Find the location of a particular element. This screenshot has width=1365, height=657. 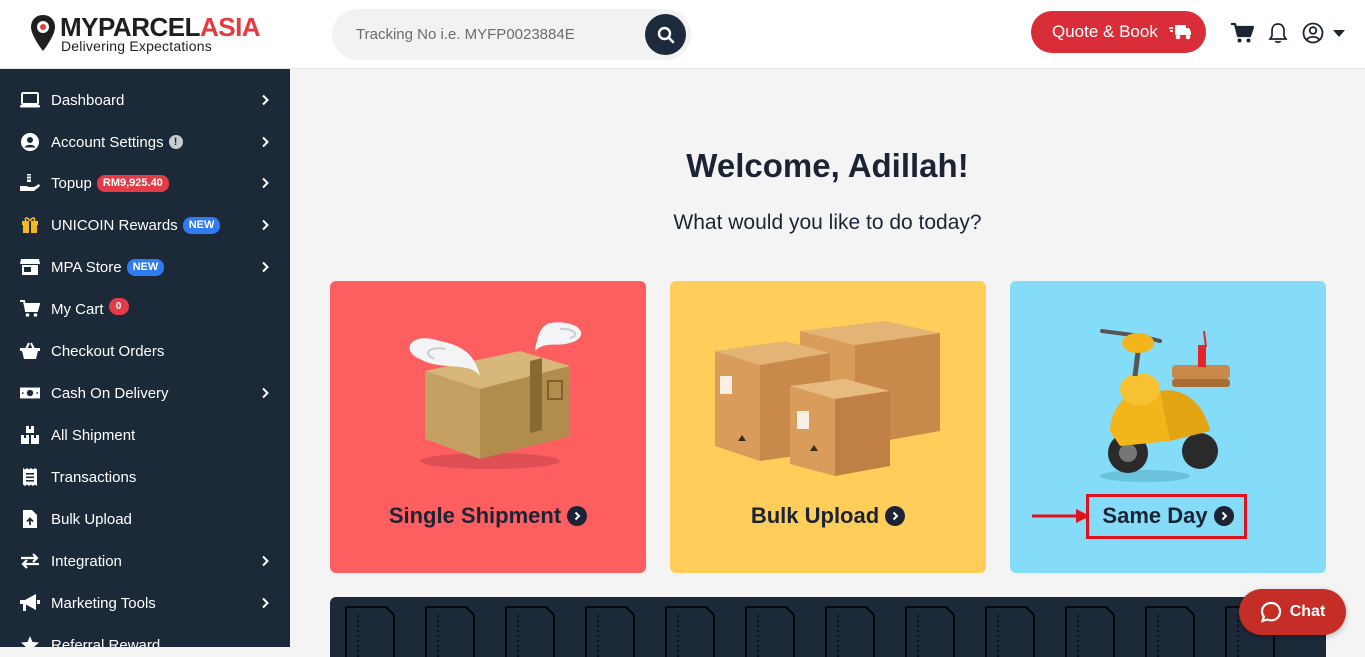

sidebar-item-label: UNICOIN Rewards is located at coordinates (114, 225).